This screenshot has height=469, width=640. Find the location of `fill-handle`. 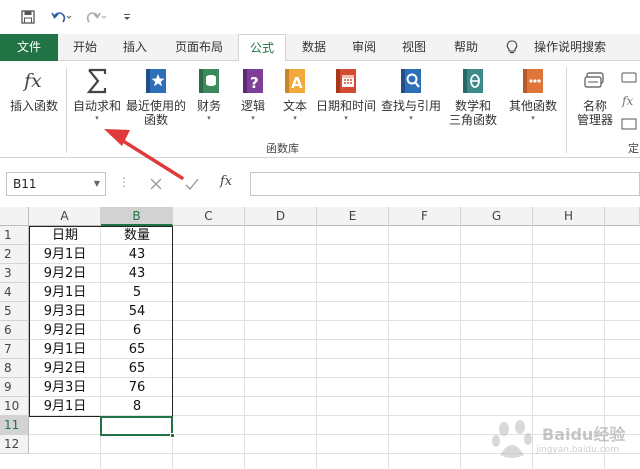

fill-handle is located at coordinates (172, 435).